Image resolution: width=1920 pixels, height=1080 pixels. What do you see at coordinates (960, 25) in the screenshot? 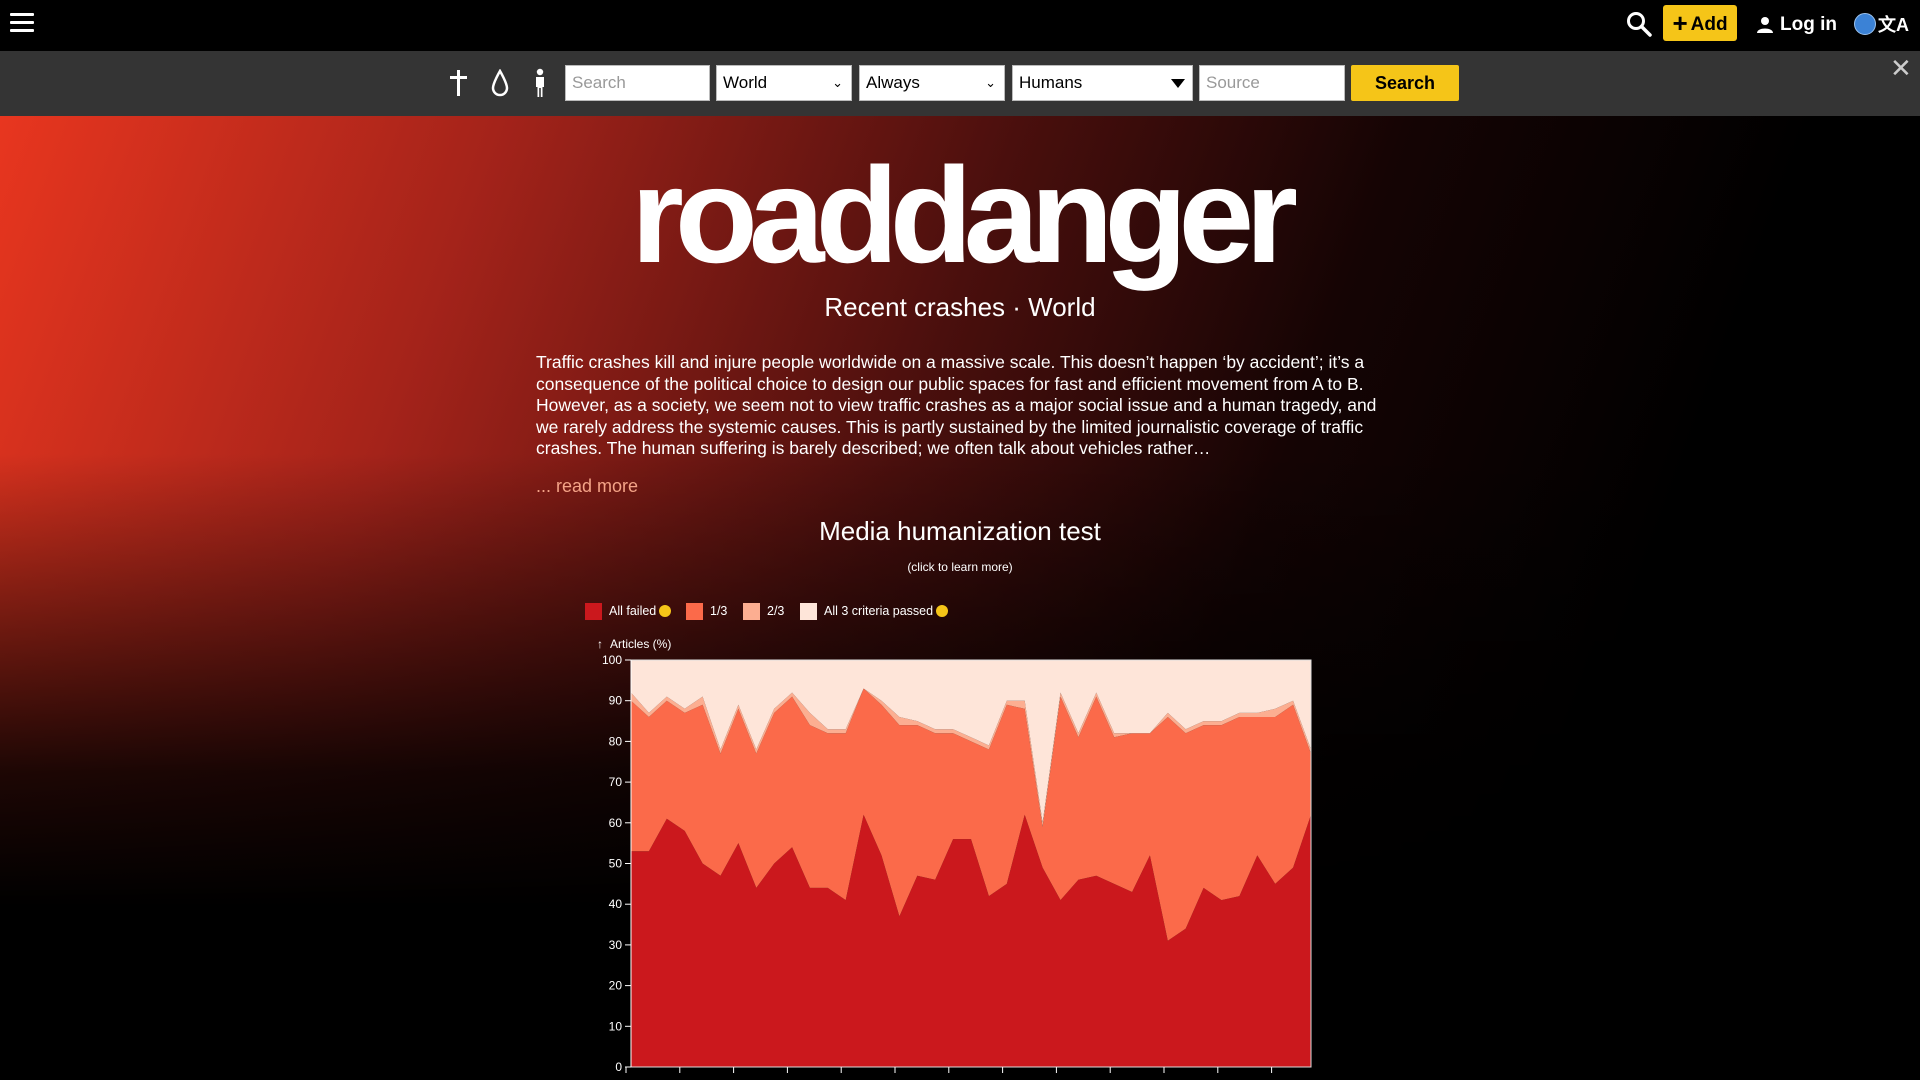
I see `top-navigation-bar: + Add Log in 文A` at bounding box center [960, 25].